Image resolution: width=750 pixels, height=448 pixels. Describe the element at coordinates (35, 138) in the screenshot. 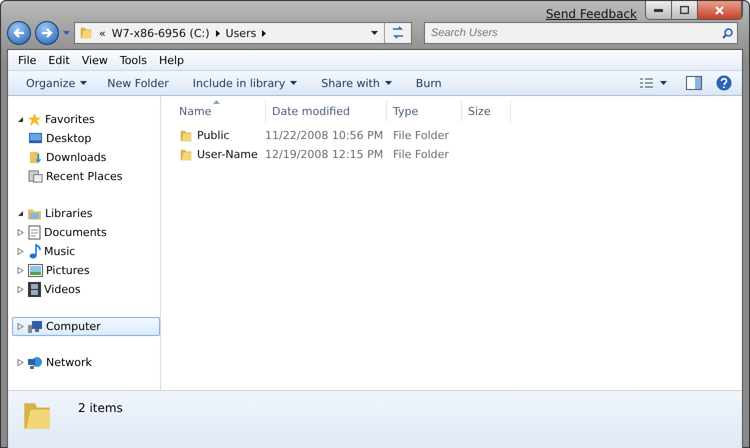

I see `monitor-icon` at that location.